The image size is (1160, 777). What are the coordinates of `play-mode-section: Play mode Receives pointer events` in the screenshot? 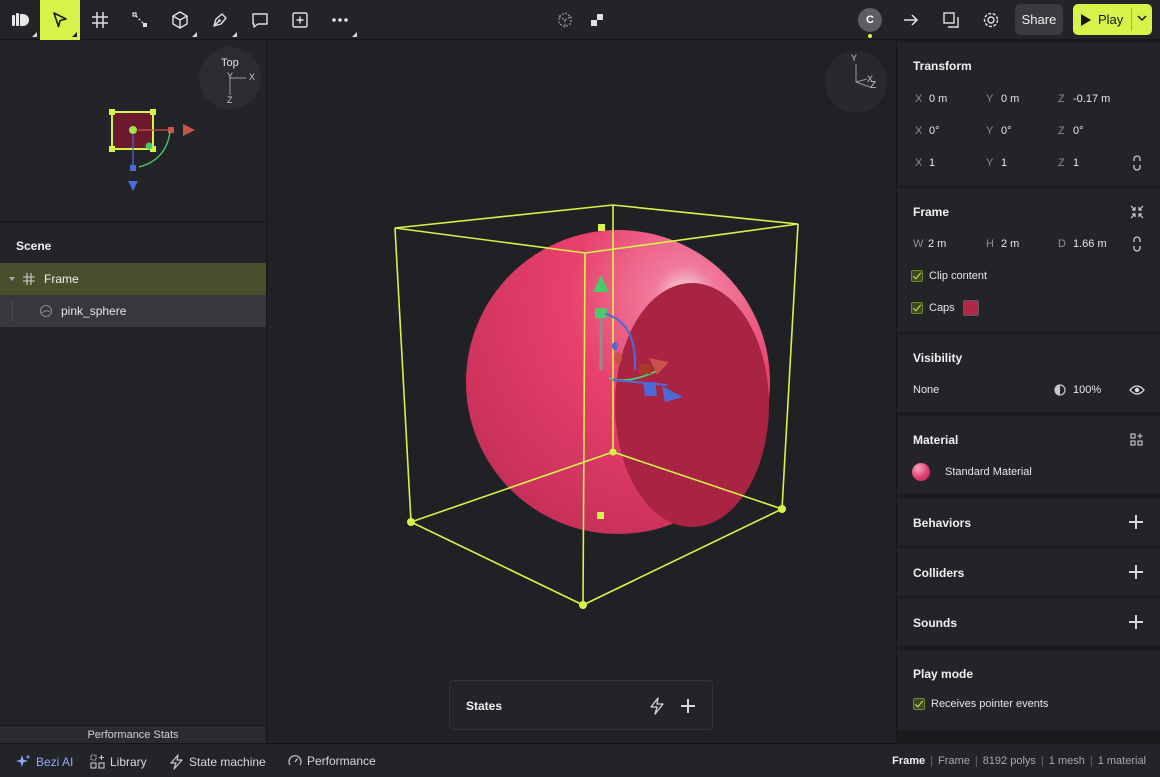 It's located at (1028, 690).